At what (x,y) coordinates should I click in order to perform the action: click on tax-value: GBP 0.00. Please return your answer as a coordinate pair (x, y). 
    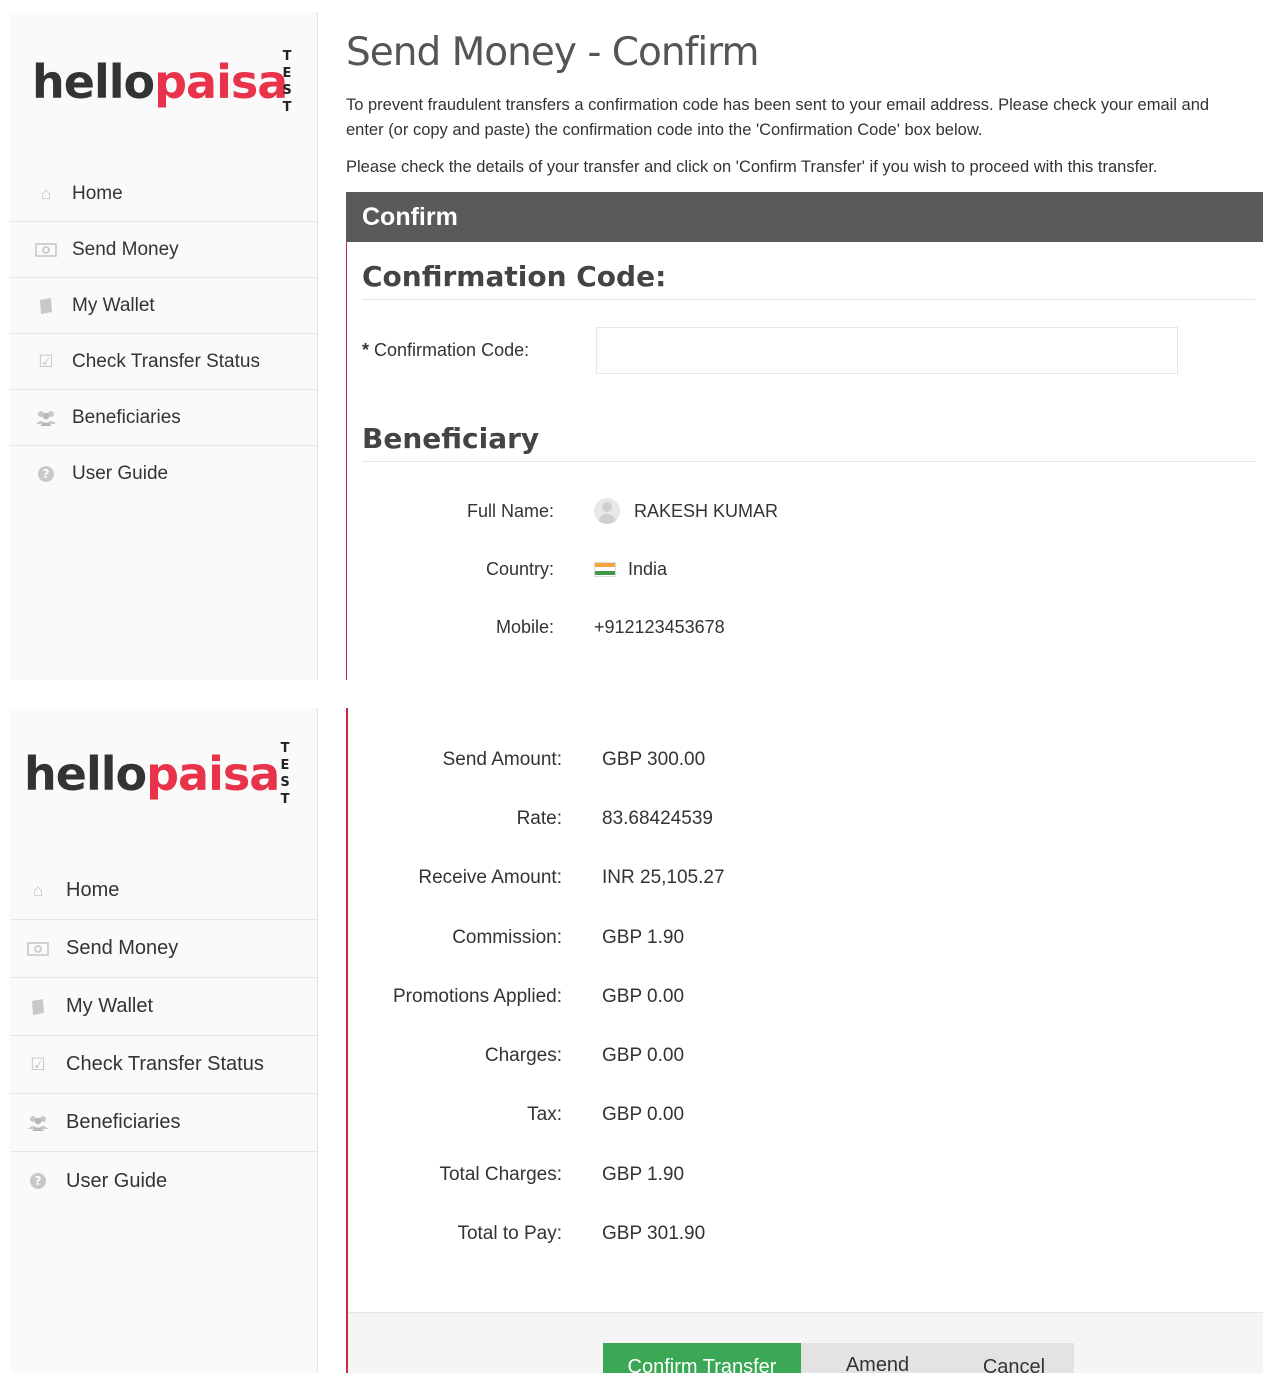
    Looking at the image, I should click on (643, 1115).